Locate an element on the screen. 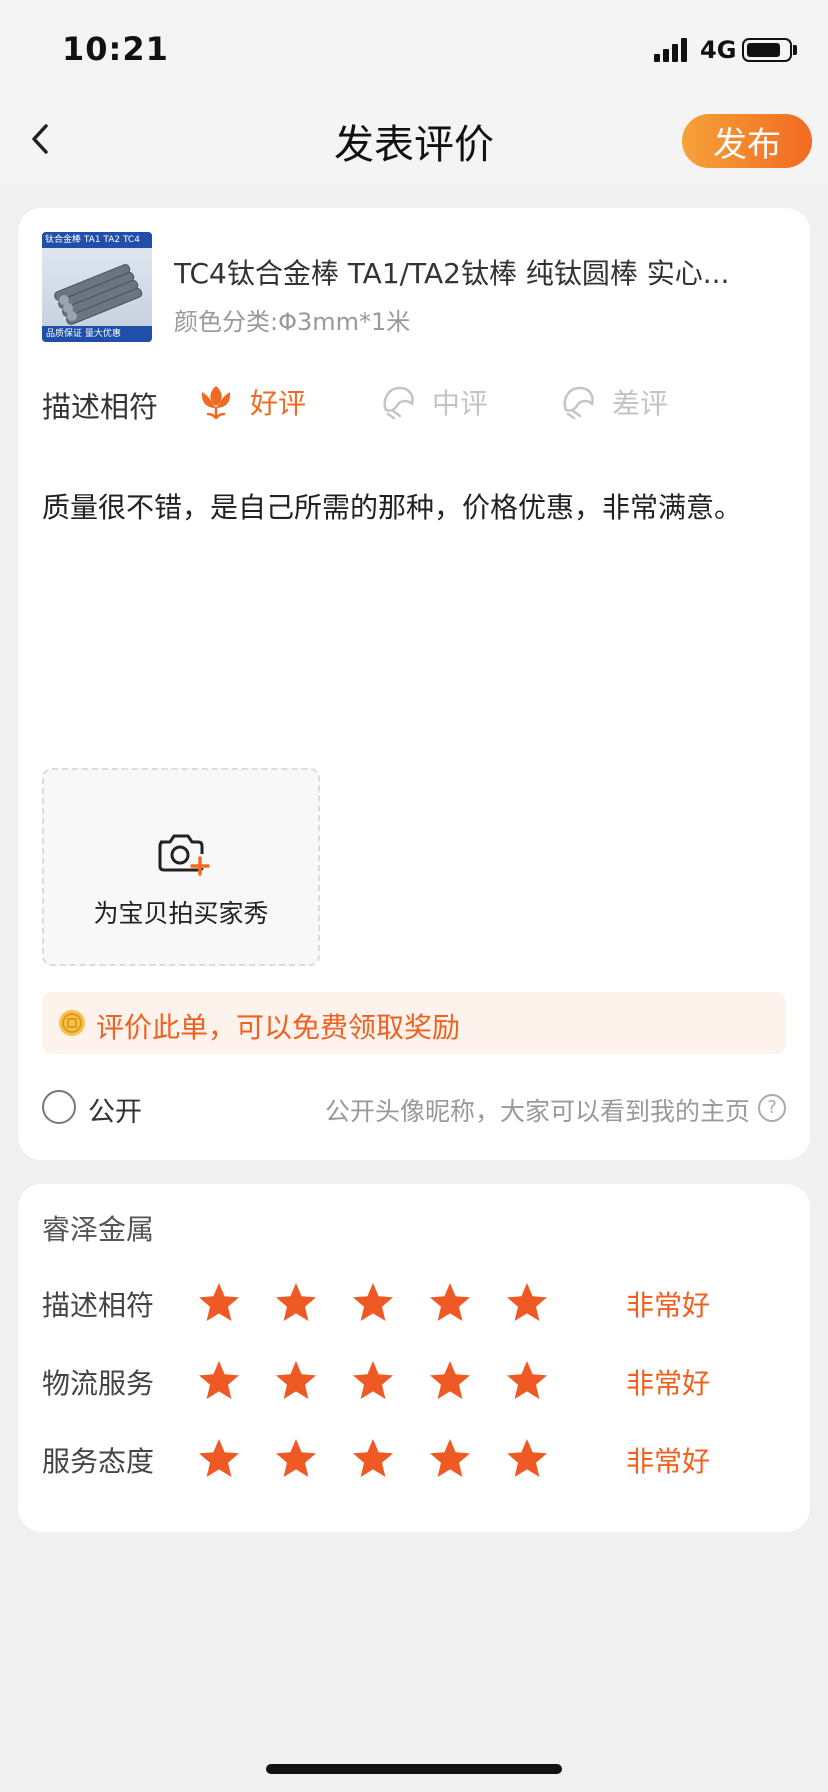 The image size is (828, 1792). public-description: 公开头像昵称，大家可以看到我的主页 is located at coordinates (537, 1111).